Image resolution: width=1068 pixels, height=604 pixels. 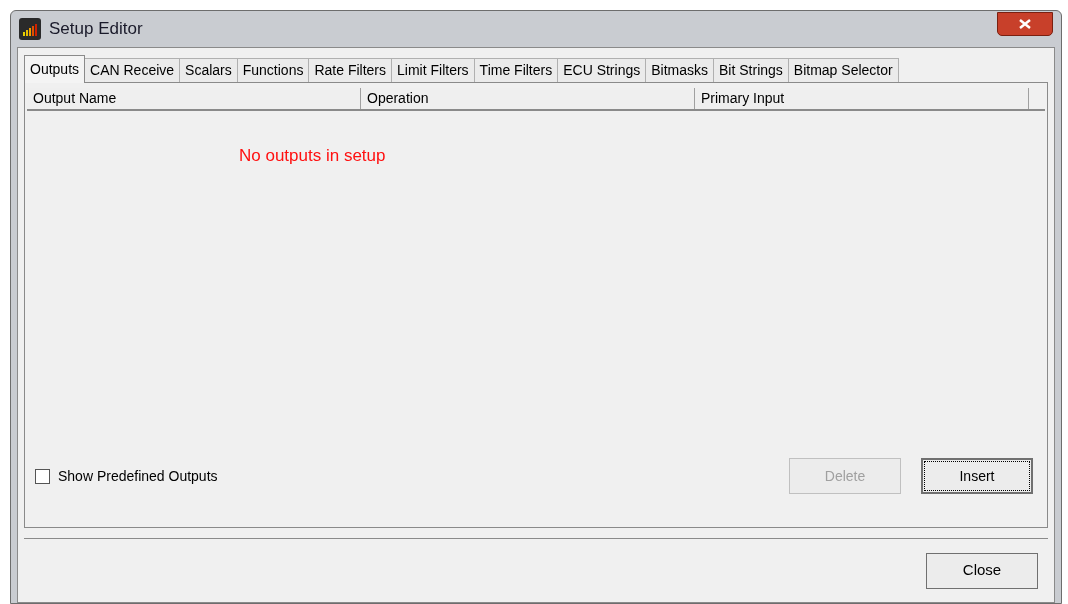 I want to click on checkbox-label: Show Predefined Outputs, so click(x=138, y=476).